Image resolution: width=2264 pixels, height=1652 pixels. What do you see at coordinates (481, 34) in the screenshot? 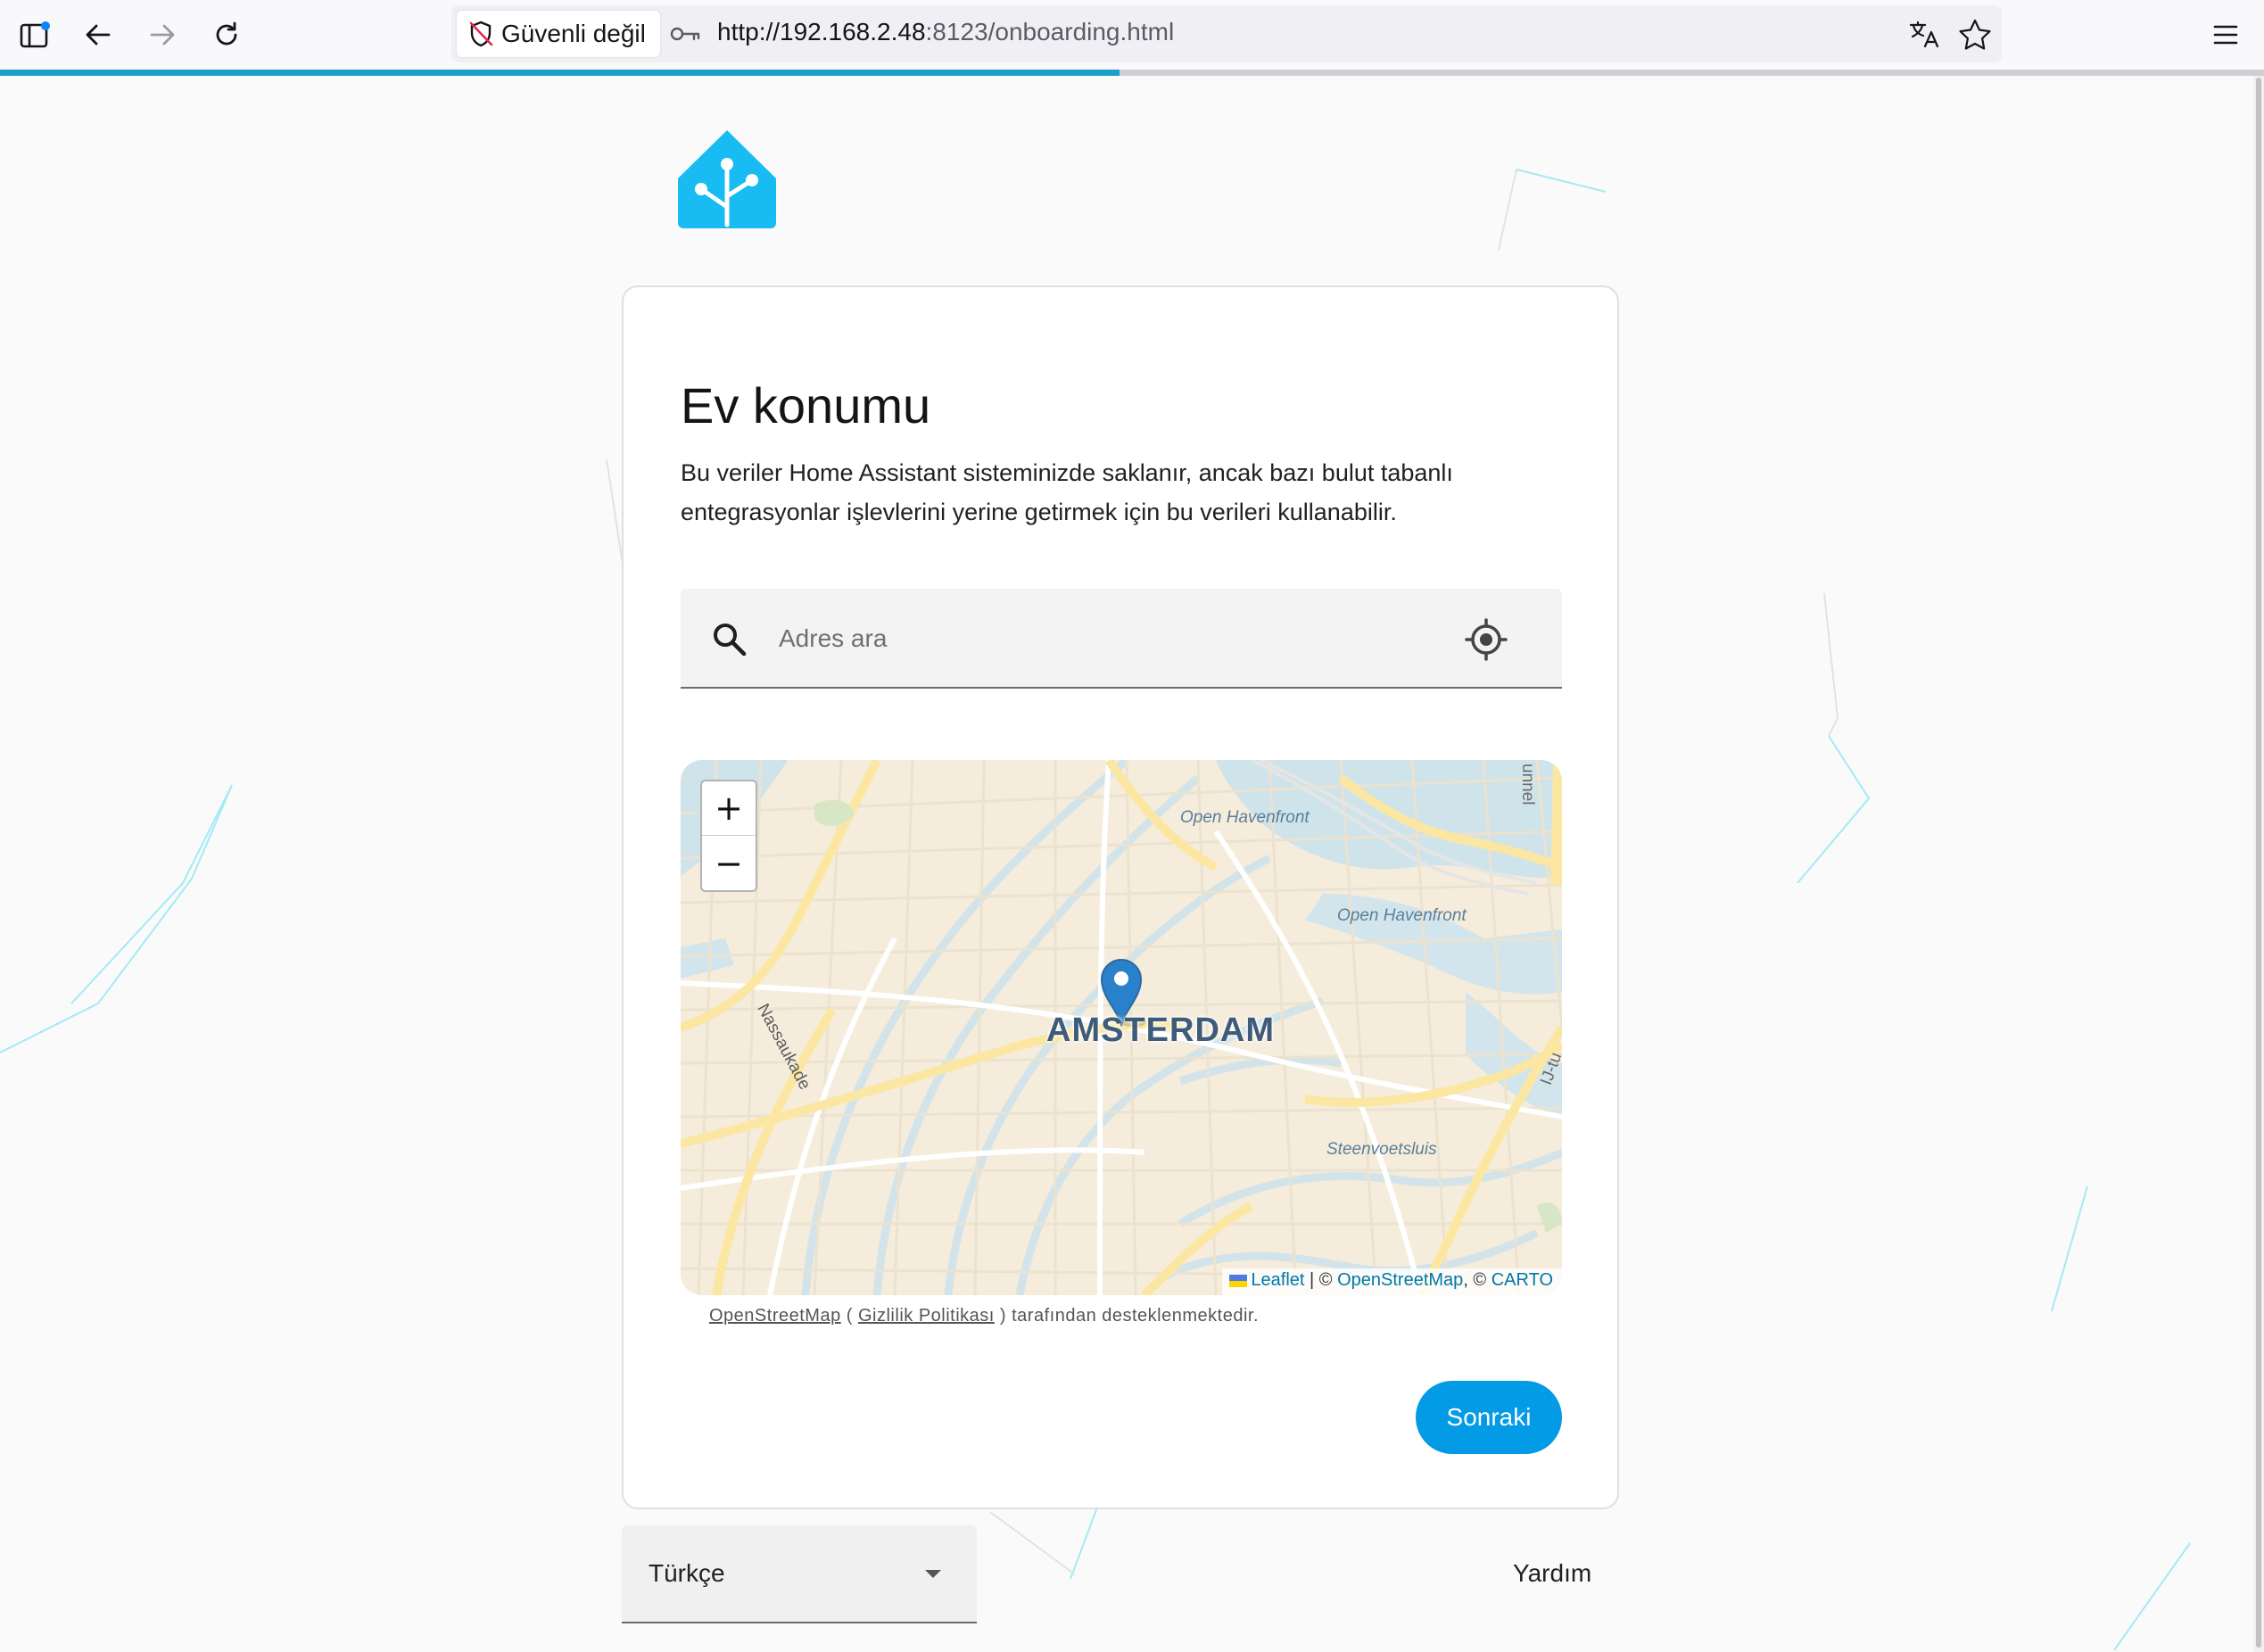
I see `shield-icon` at bounding box center [481, 34].